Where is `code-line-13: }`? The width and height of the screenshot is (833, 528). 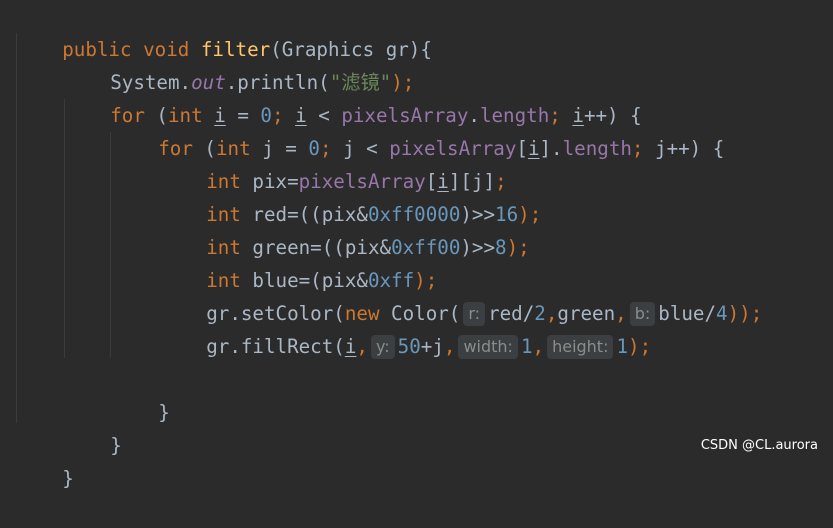 code-line-13: } is located at coordinates (93, 426).